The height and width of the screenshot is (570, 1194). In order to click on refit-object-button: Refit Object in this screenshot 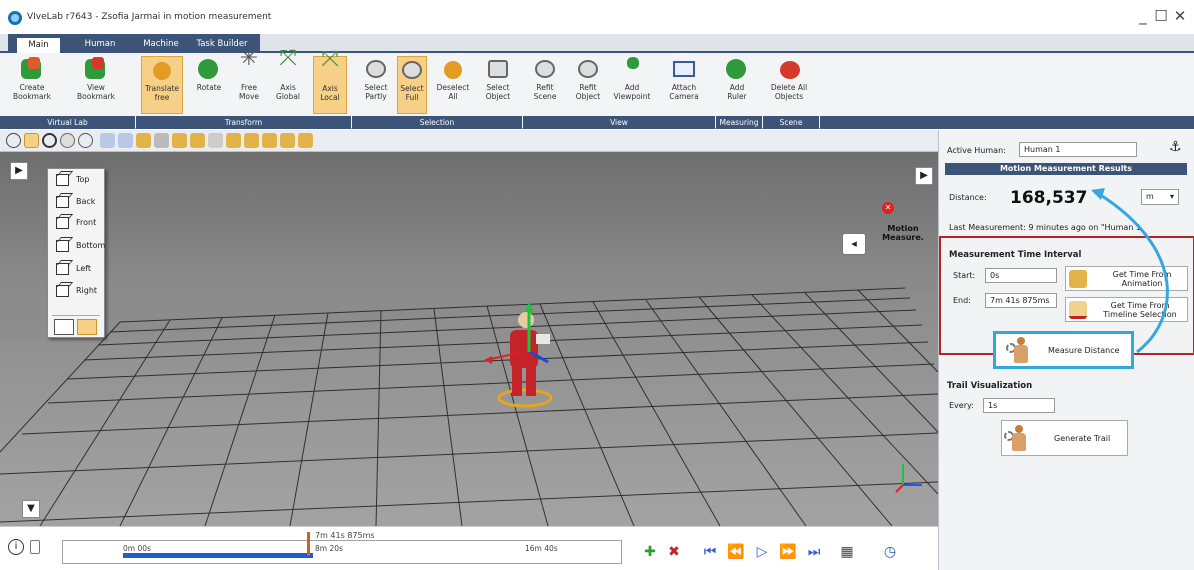, I will do `click(588, 85)`.